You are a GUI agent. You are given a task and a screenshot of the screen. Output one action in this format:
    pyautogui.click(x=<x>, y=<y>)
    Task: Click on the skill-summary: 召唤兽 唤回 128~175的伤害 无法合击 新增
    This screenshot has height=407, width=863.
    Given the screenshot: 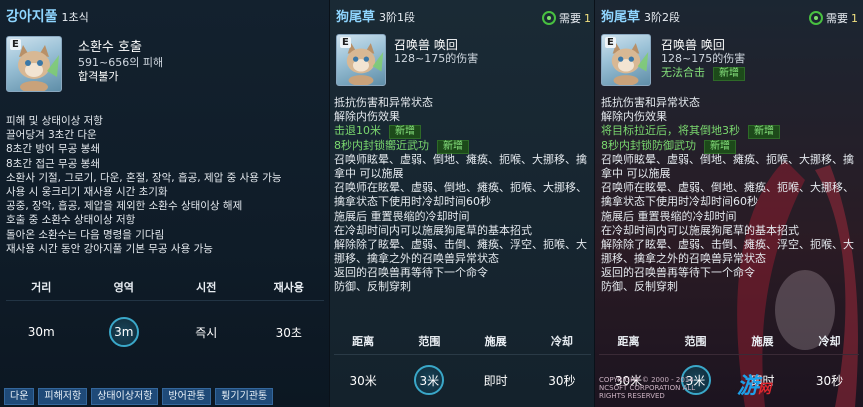 What is the action you would take?
    pyautogui.click(x=703, y=59)
    